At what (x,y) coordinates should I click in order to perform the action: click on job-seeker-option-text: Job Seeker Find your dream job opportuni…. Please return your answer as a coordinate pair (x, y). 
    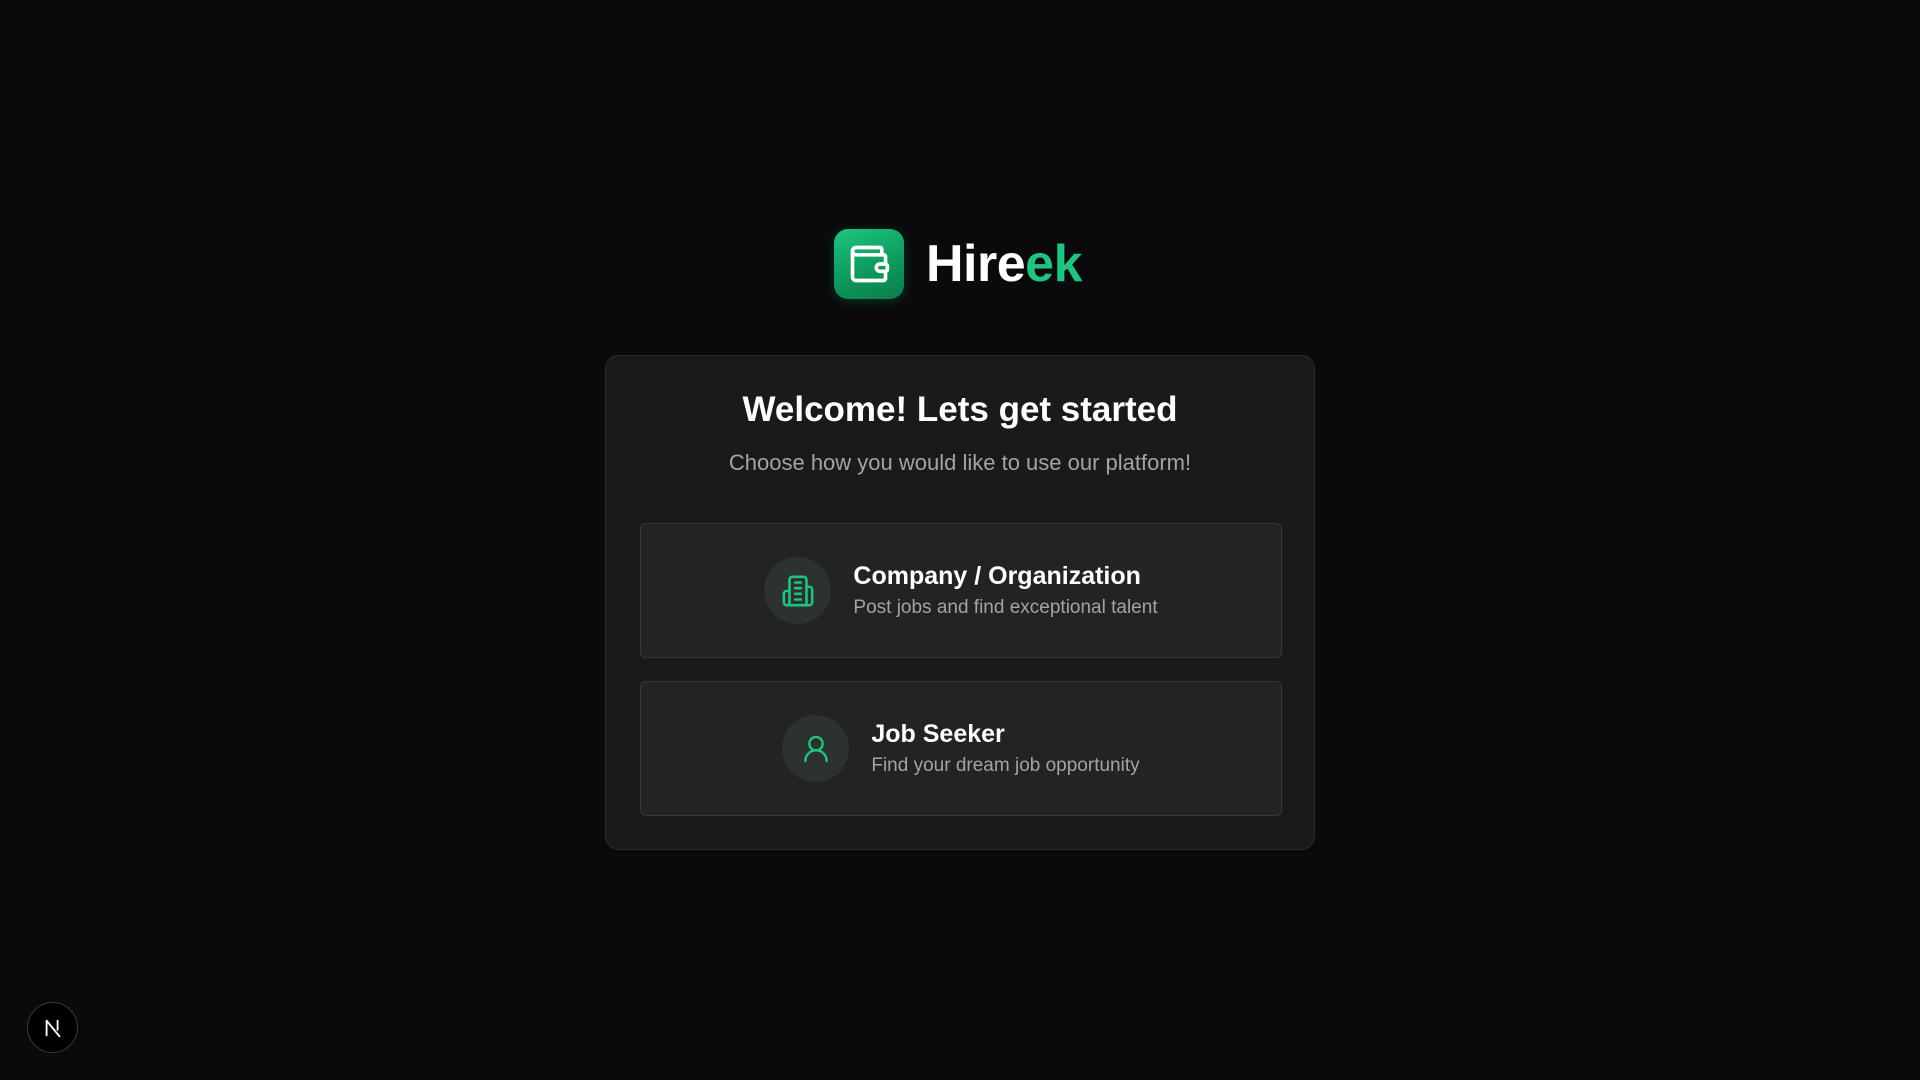
    Looking at the image, I should click on (1005, 749).